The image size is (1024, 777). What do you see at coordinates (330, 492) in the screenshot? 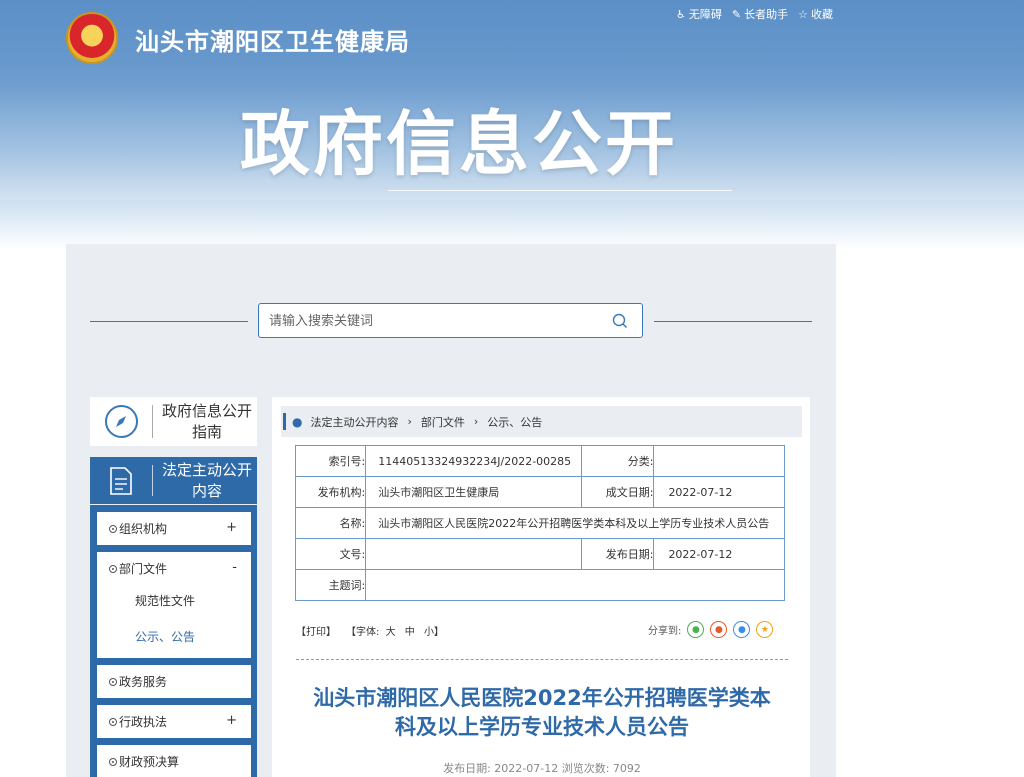
I see `org-label: 发布机构:` at bounding box center [330, 492].